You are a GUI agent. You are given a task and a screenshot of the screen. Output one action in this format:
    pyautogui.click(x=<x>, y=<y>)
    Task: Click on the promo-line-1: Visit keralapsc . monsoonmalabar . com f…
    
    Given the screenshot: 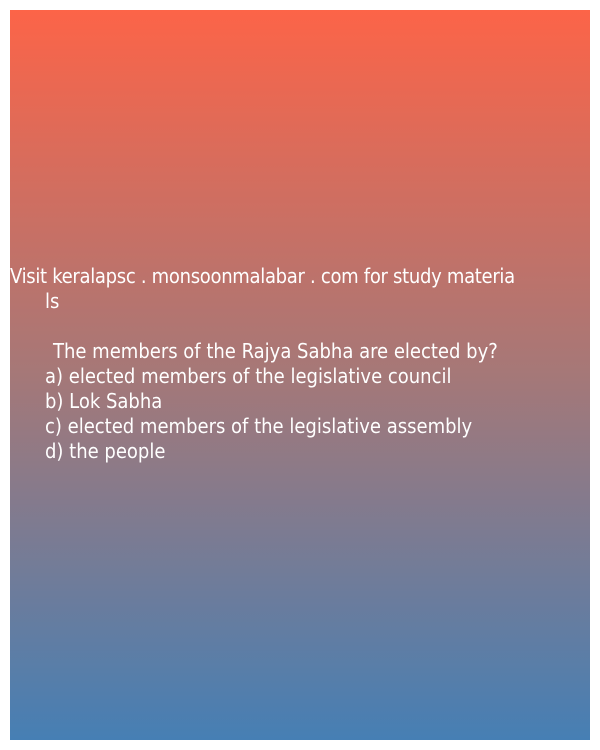 What is the action you would take?
    pyautogui.click(x=262, y=276)
    